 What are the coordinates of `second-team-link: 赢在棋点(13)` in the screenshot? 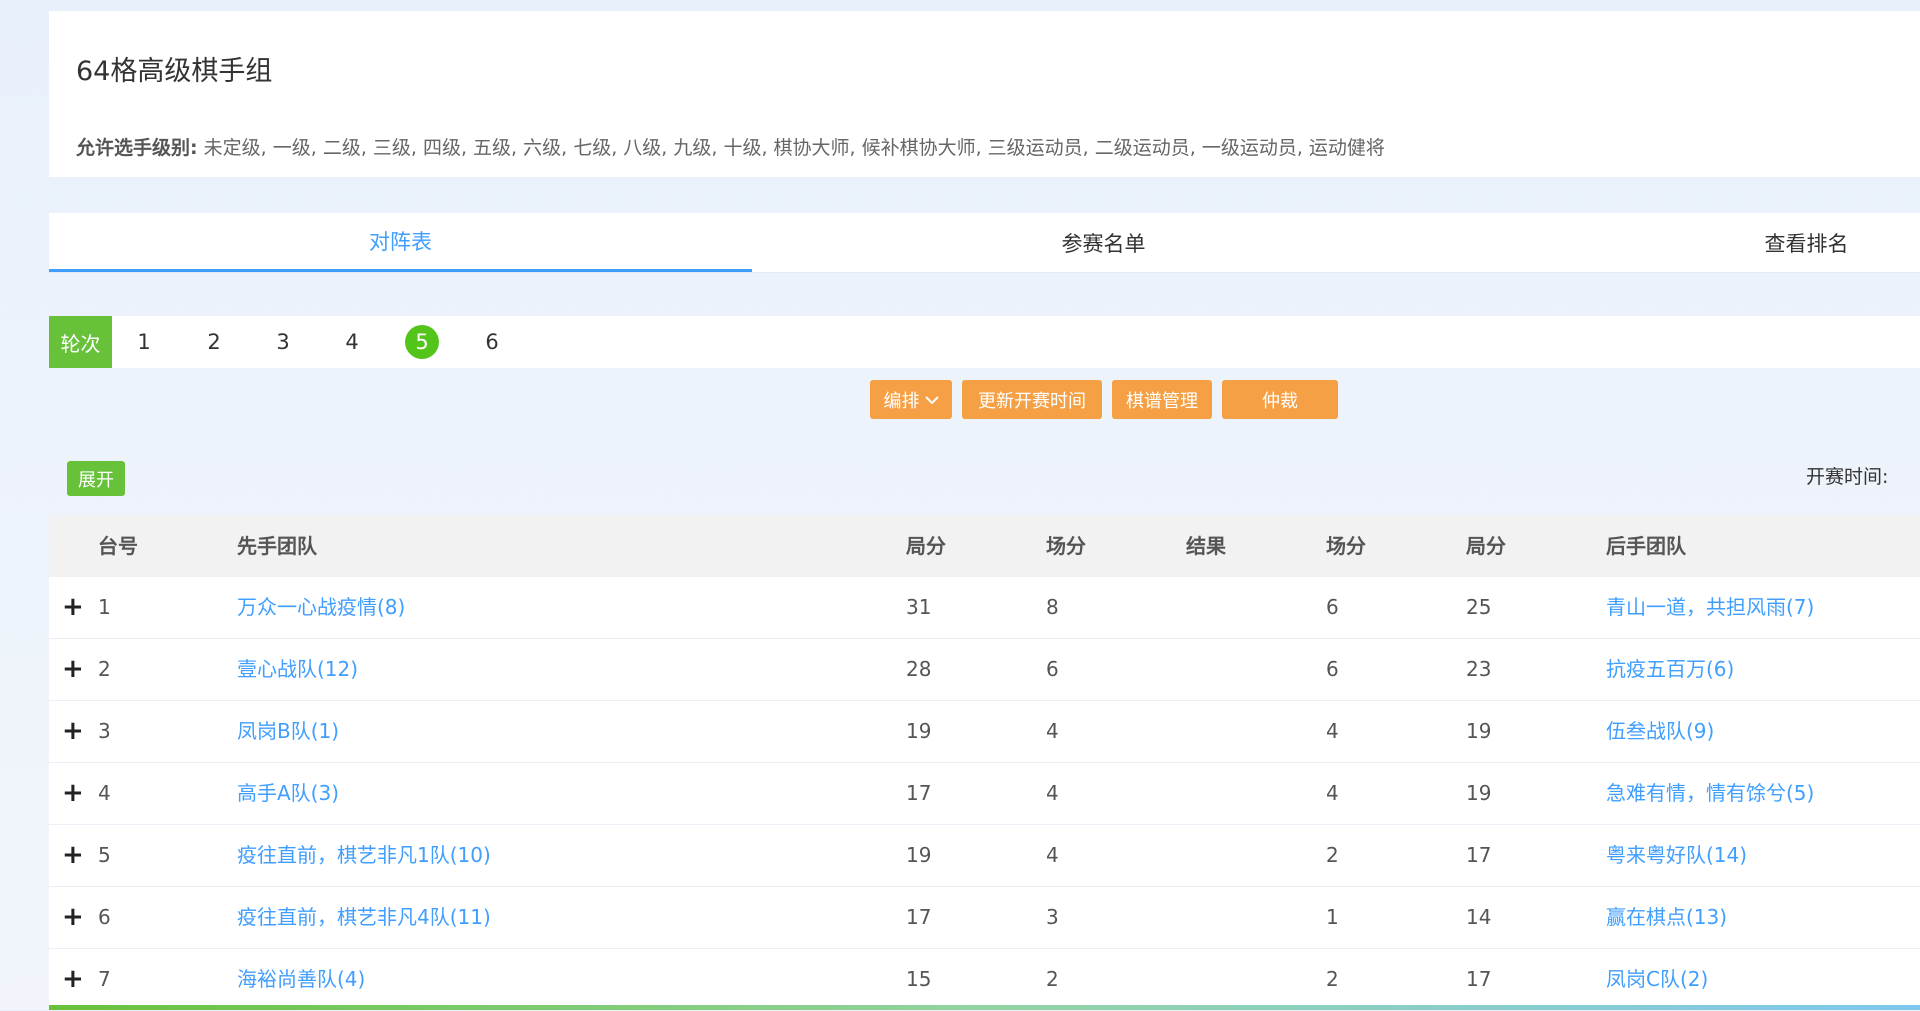 It's located at (1666, 917).